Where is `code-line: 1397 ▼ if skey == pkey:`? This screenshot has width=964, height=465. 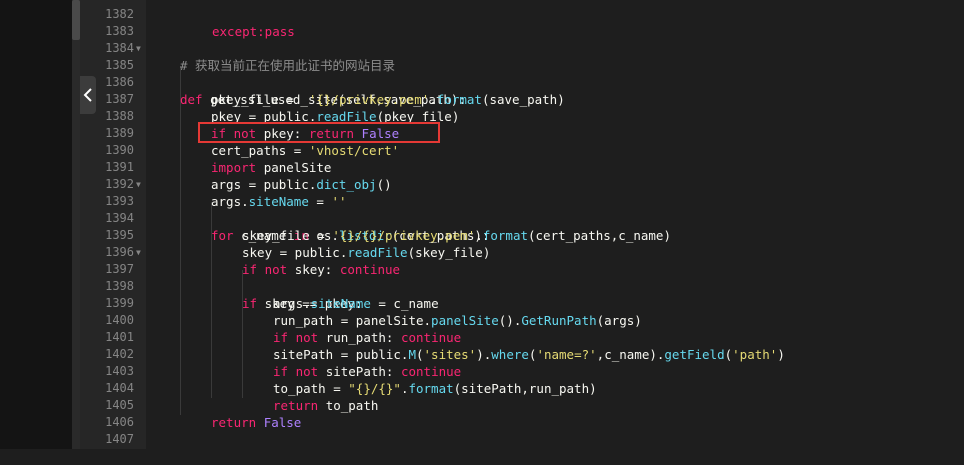 code-line: 1397 ▼ if skey == pkey: is located at coordinates (522, 277).